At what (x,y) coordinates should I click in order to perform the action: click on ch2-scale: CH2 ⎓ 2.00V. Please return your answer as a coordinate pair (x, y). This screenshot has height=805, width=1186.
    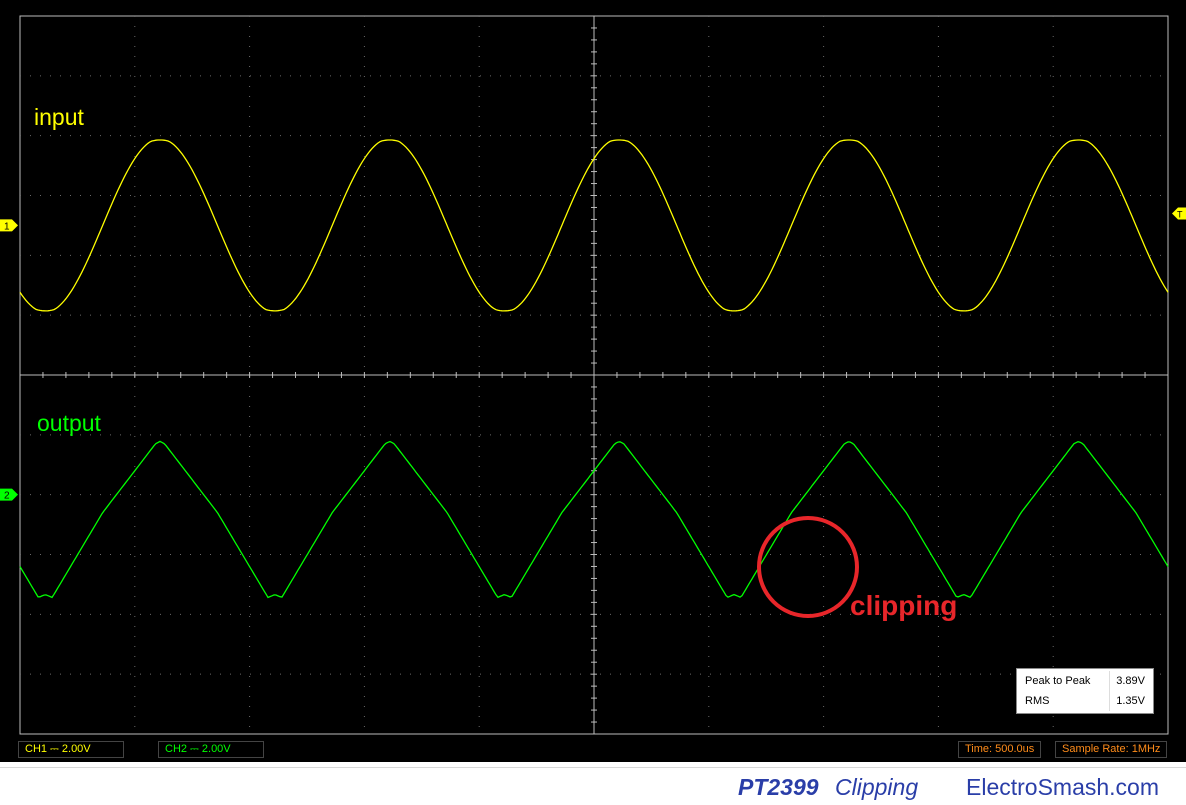
    Looking at the image, I should click on (211, 749).